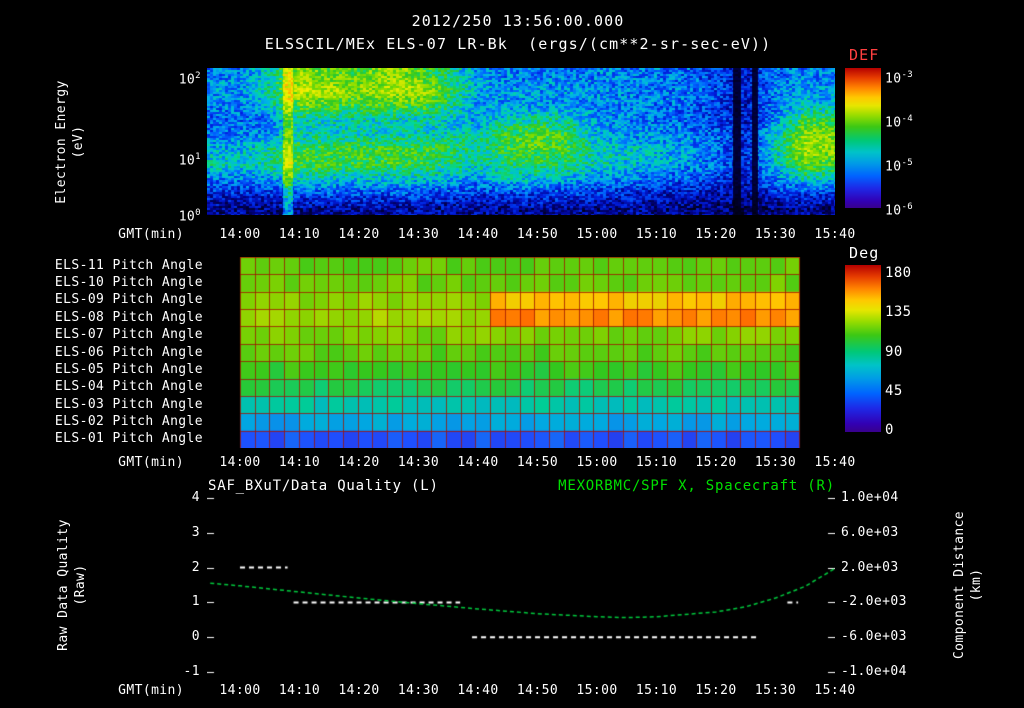  Describe the element at coordinates (189, 216) in the screenshot. I see `energy-tick-label: 100` at that location.